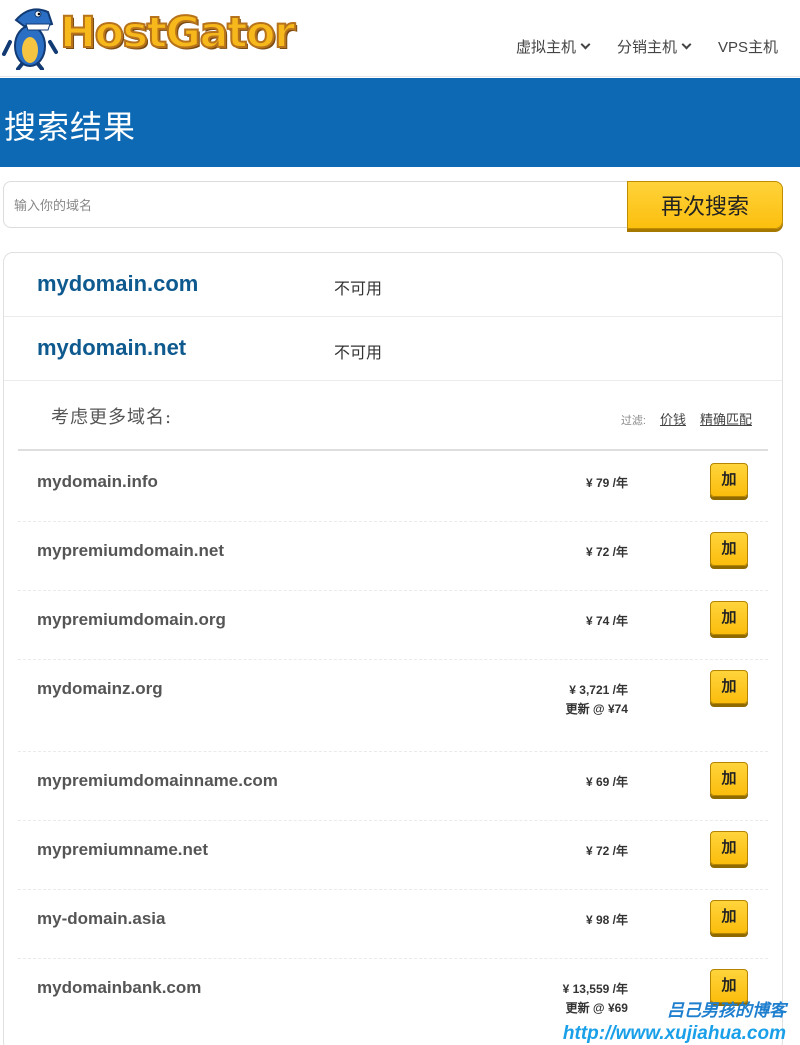 The width and height of the screenshot is (800, 1045). Describe the element at coordinates (101, 918) in the screenshot. I see `domain-name: my-domain.asia` at that location.